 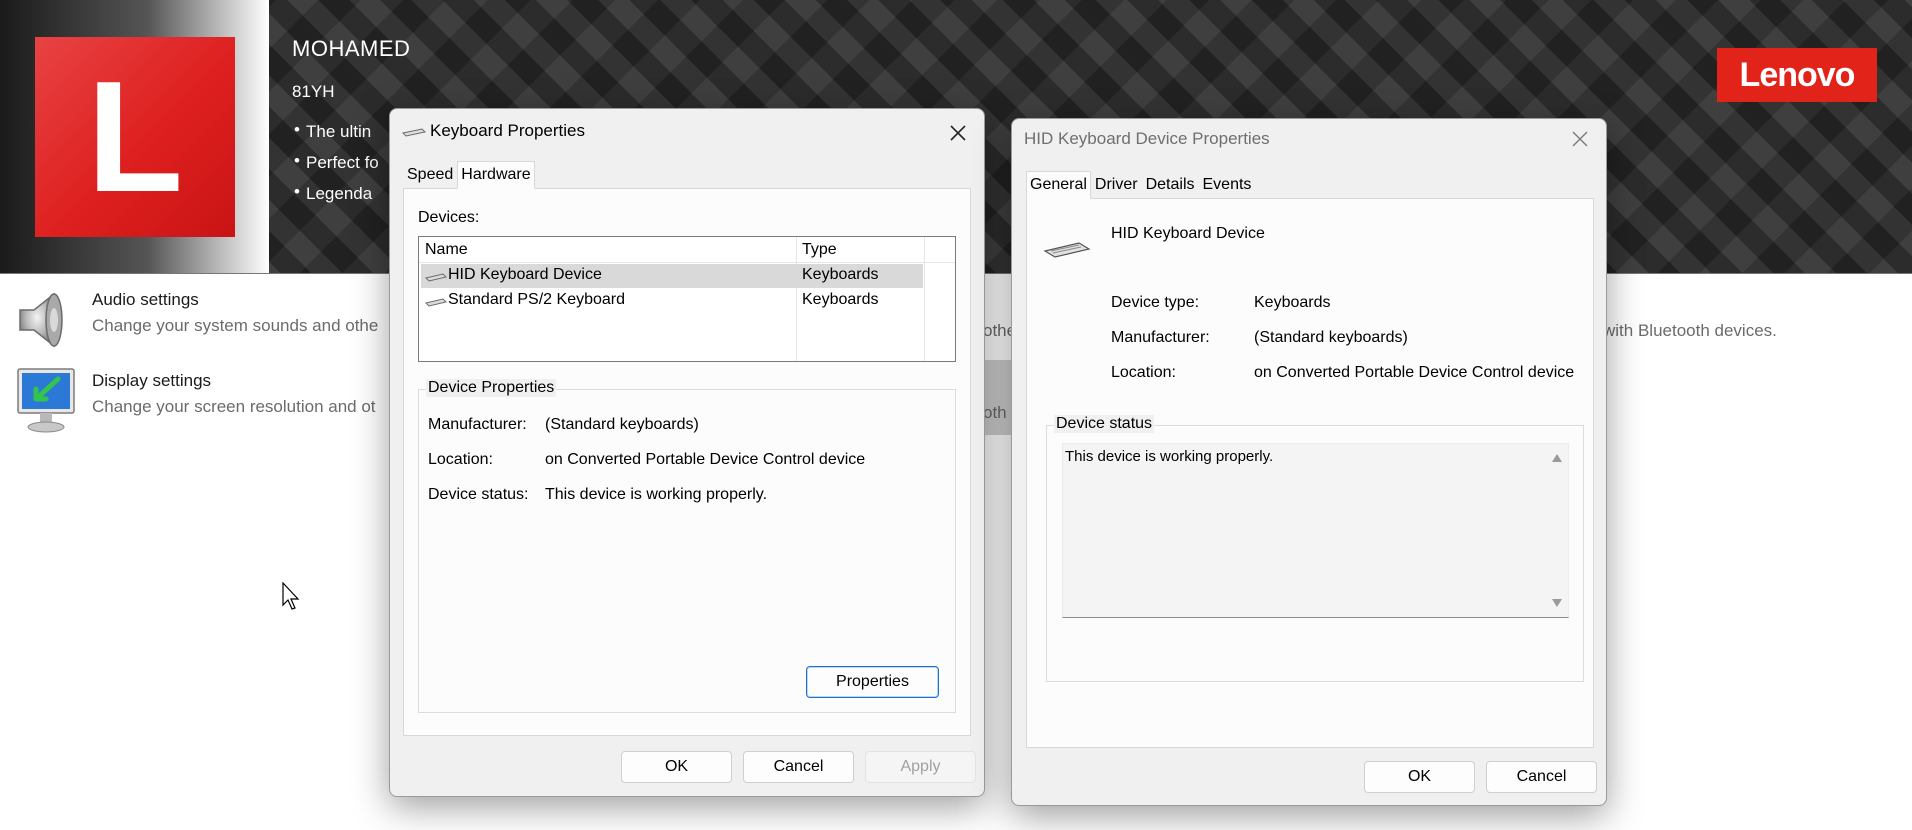 I want to click on column-divider, so click(x=924, y=299).